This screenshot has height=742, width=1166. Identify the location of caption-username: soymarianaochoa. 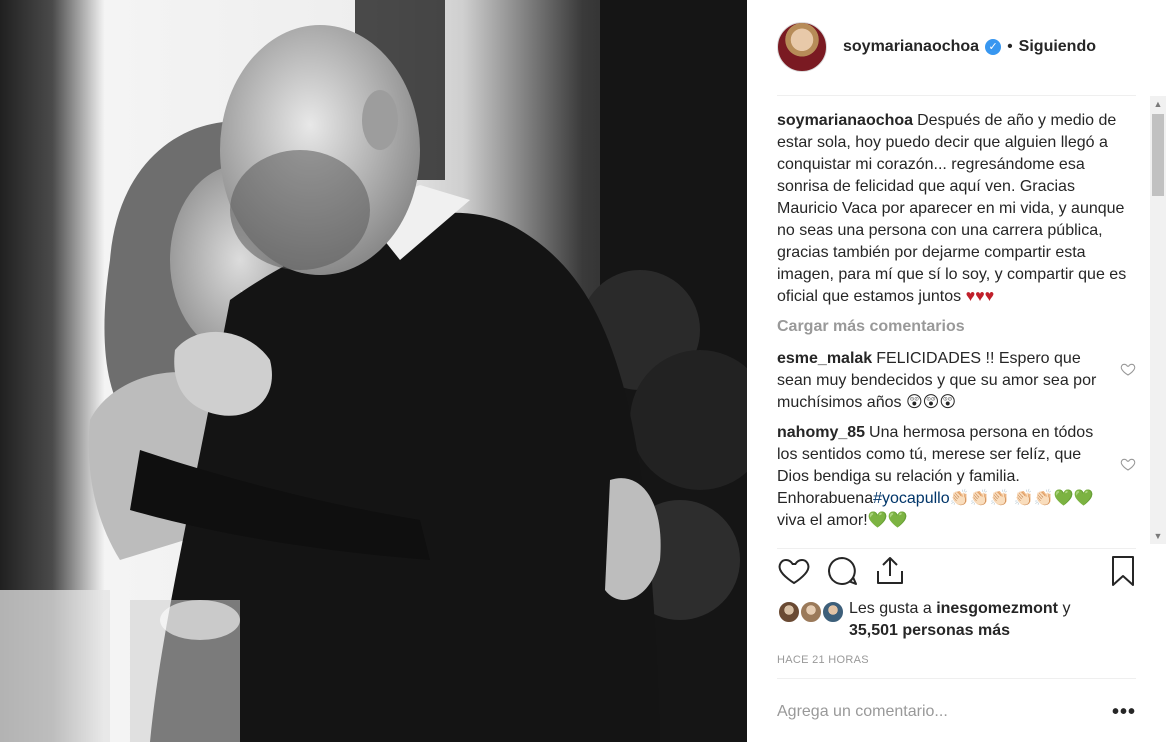
(845, 120).